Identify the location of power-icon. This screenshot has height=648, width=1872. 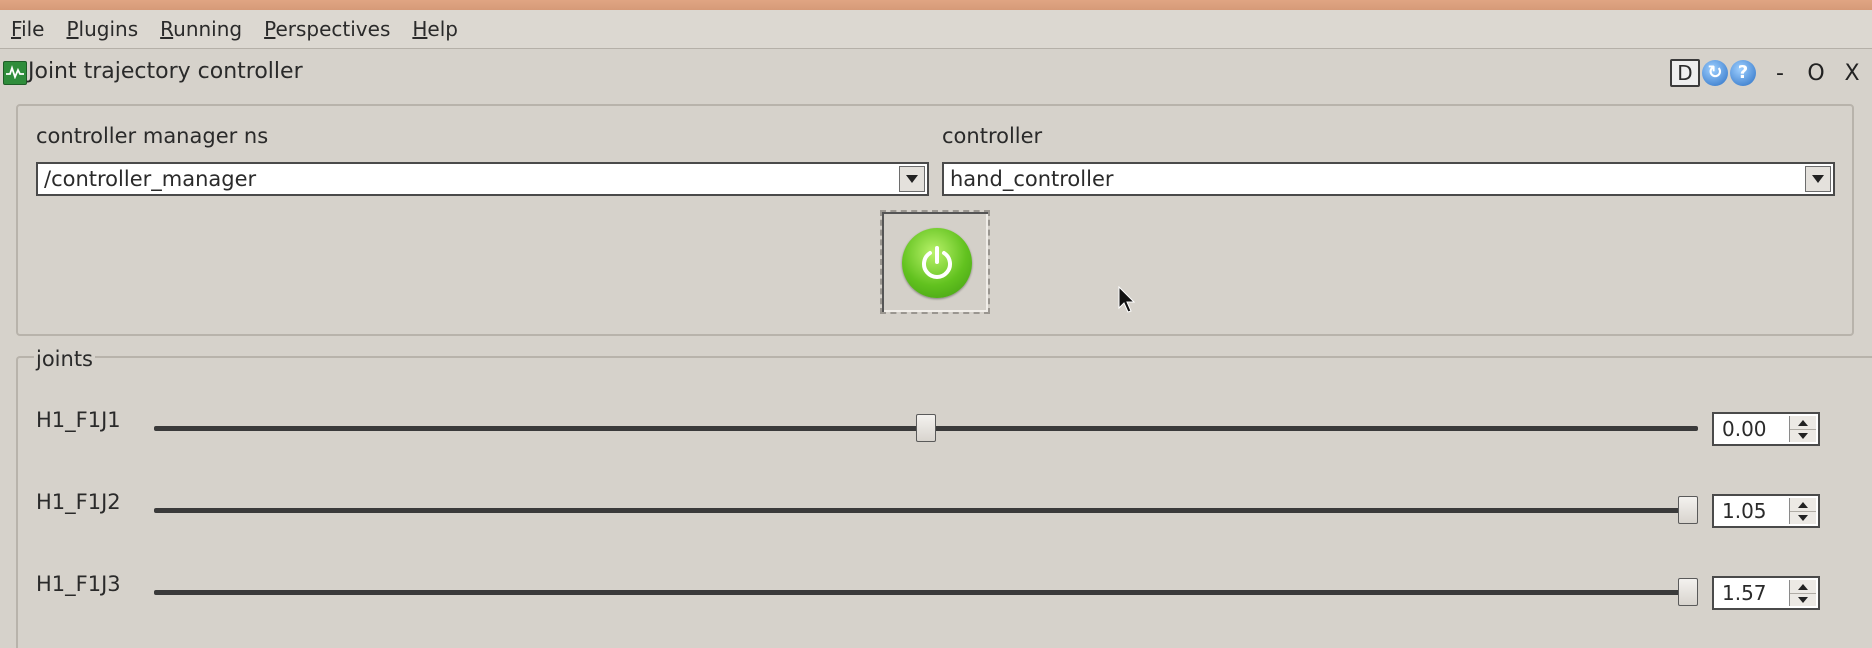
(937, 263).